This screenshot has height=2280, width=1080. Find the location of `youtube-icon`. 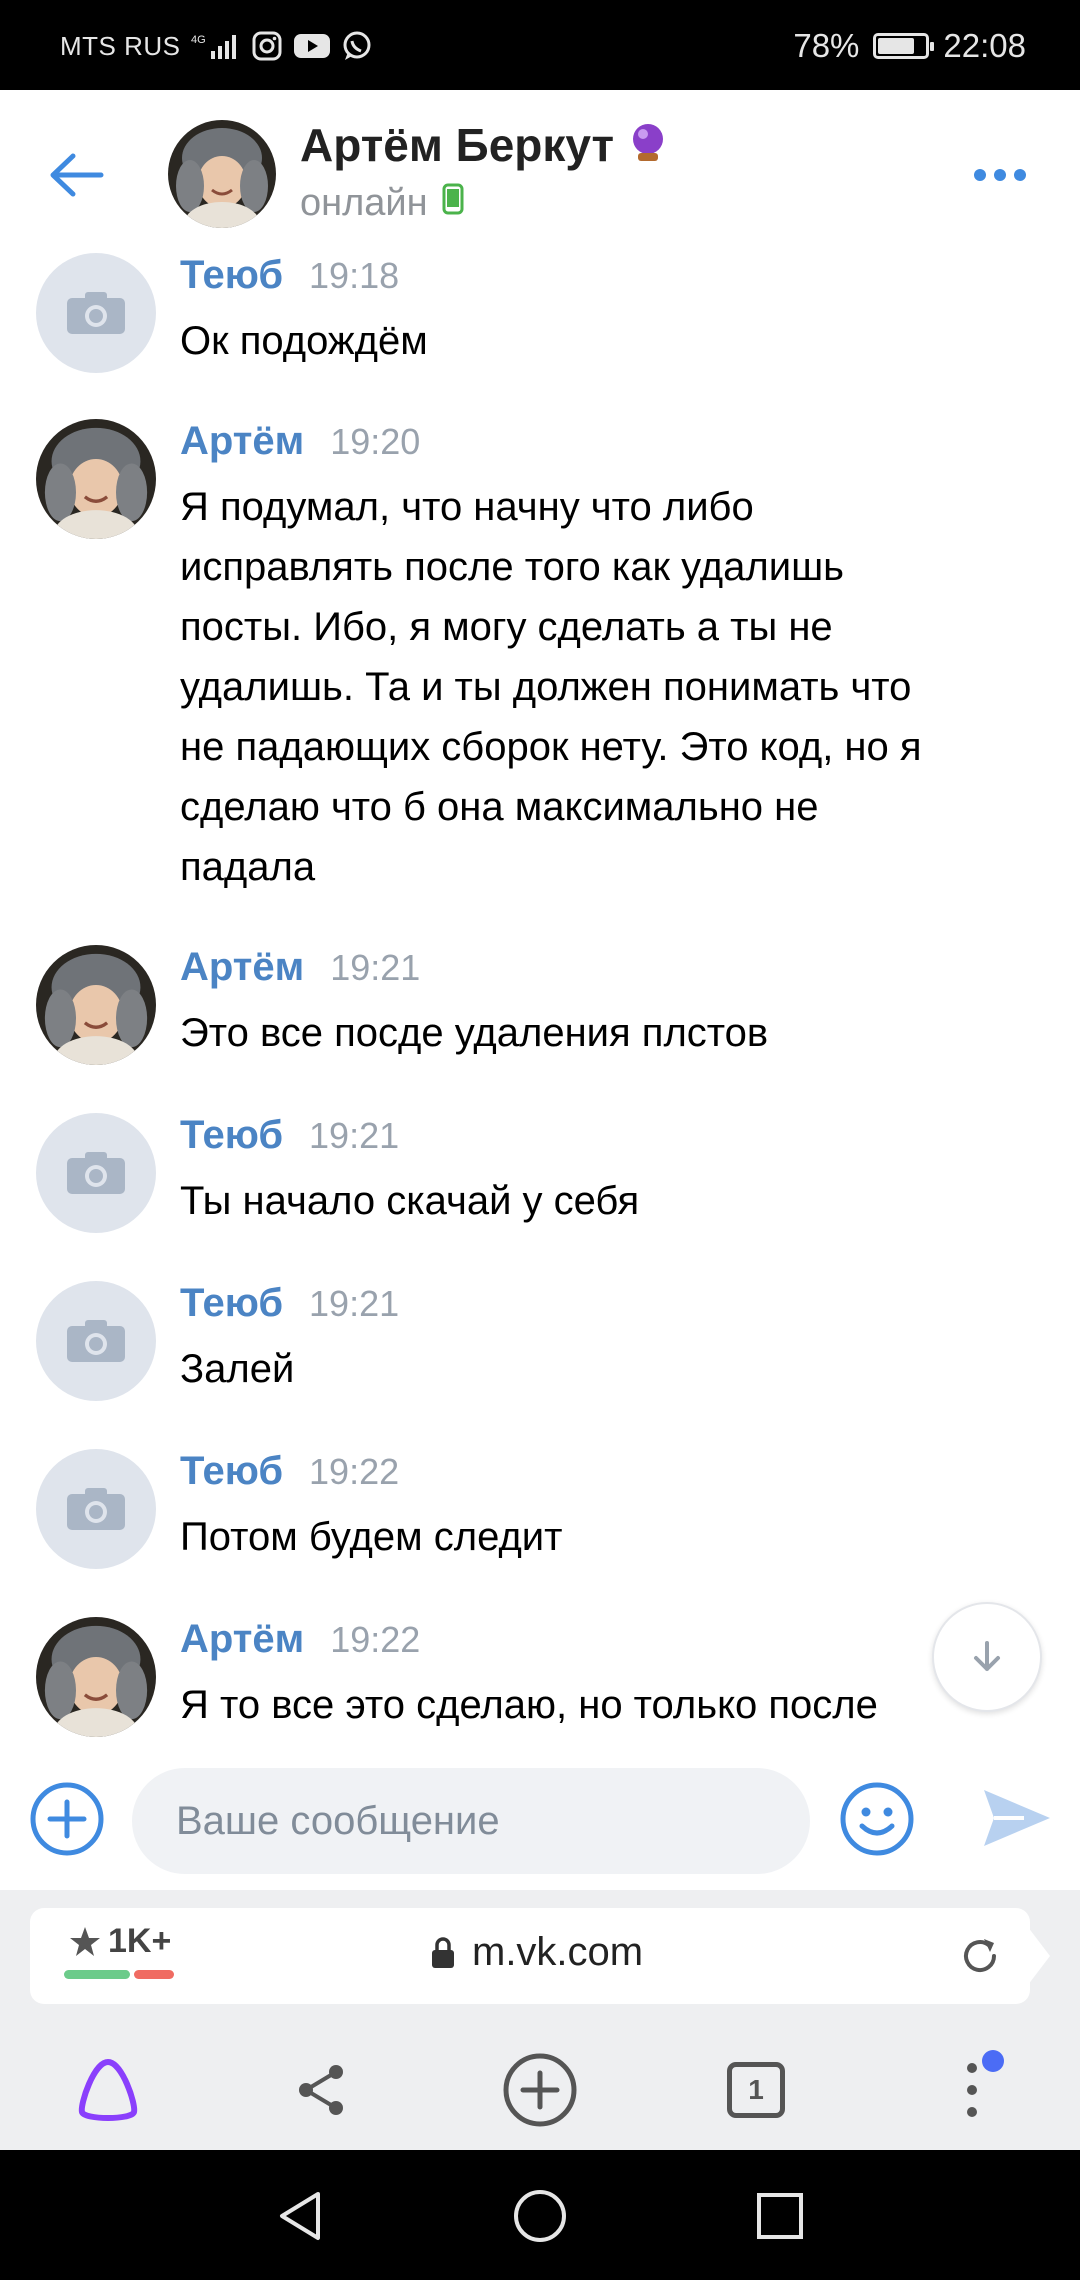

youtube-icon is located at coordinates (312, 46).